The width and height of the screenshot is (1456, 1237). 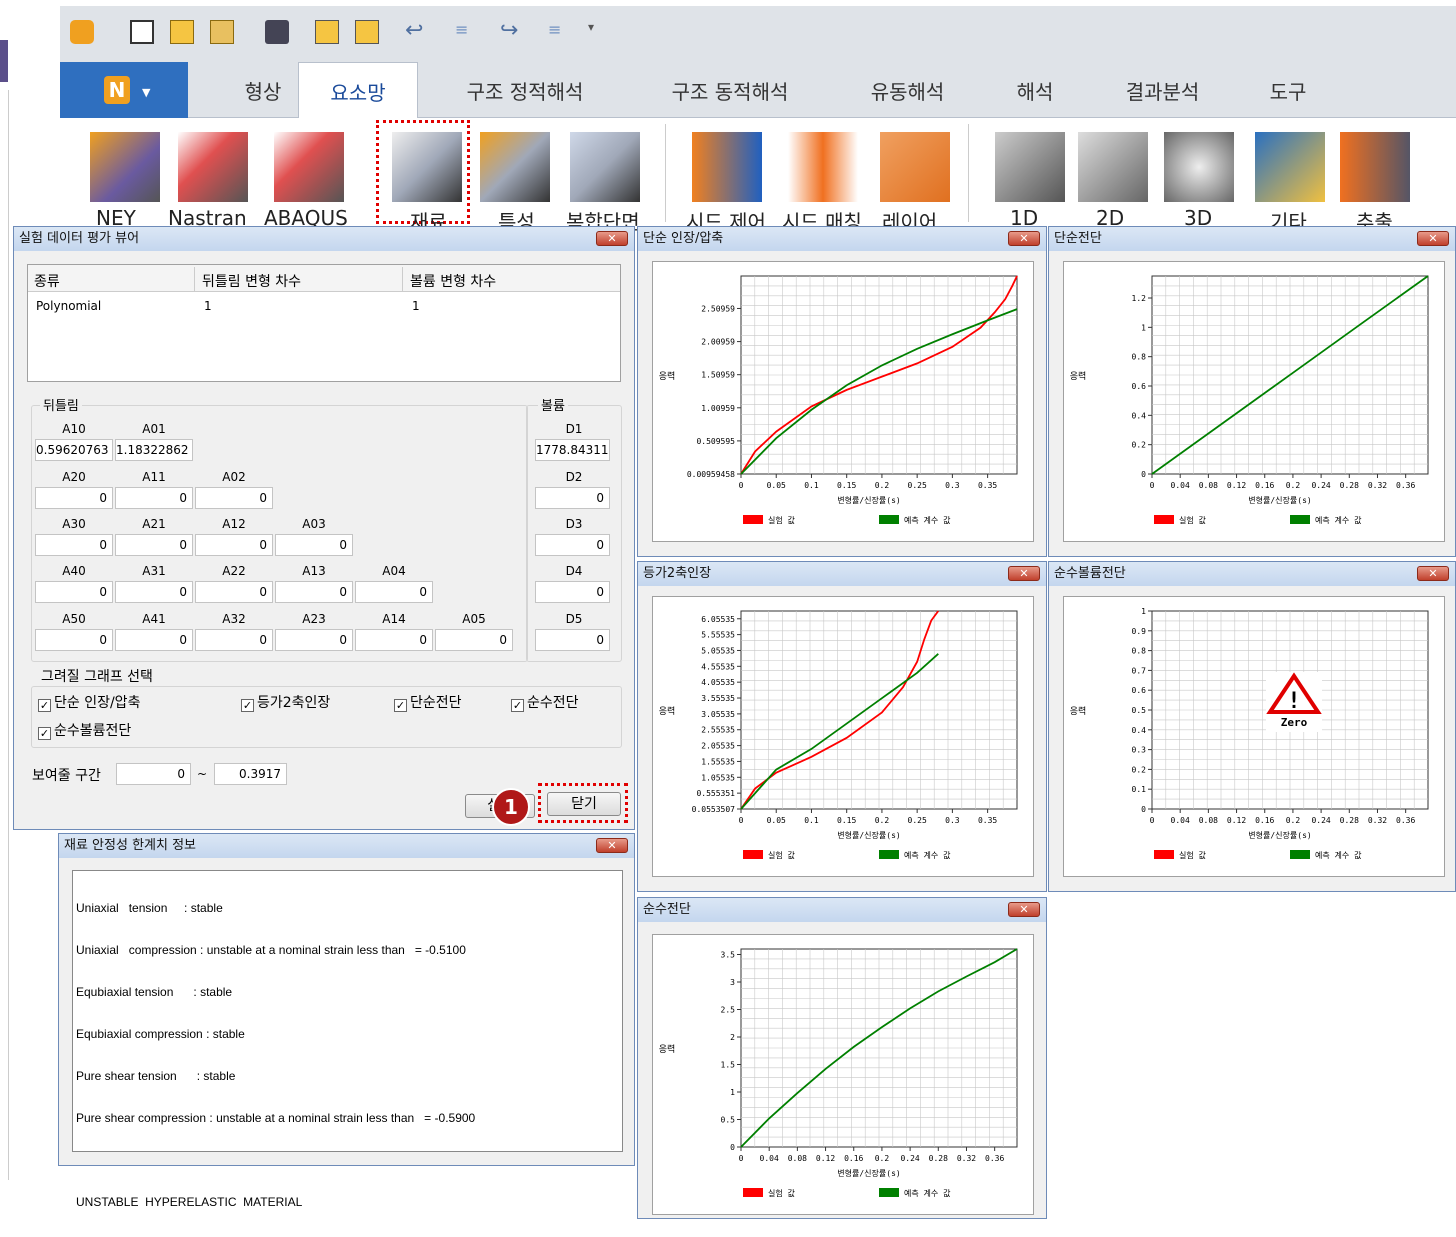 I want to click on coef-input-a20: 0, so click(x=74, y=498).